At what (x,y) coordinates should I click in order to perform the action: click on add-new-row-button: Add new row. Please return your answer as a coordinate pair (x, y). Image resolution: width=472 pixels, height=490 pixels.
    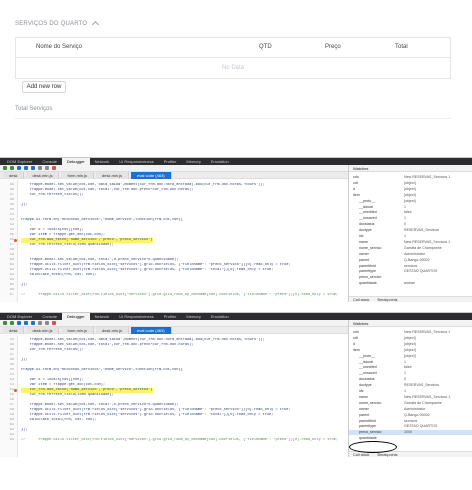
    Looking at the image, I should click on (44, 87).